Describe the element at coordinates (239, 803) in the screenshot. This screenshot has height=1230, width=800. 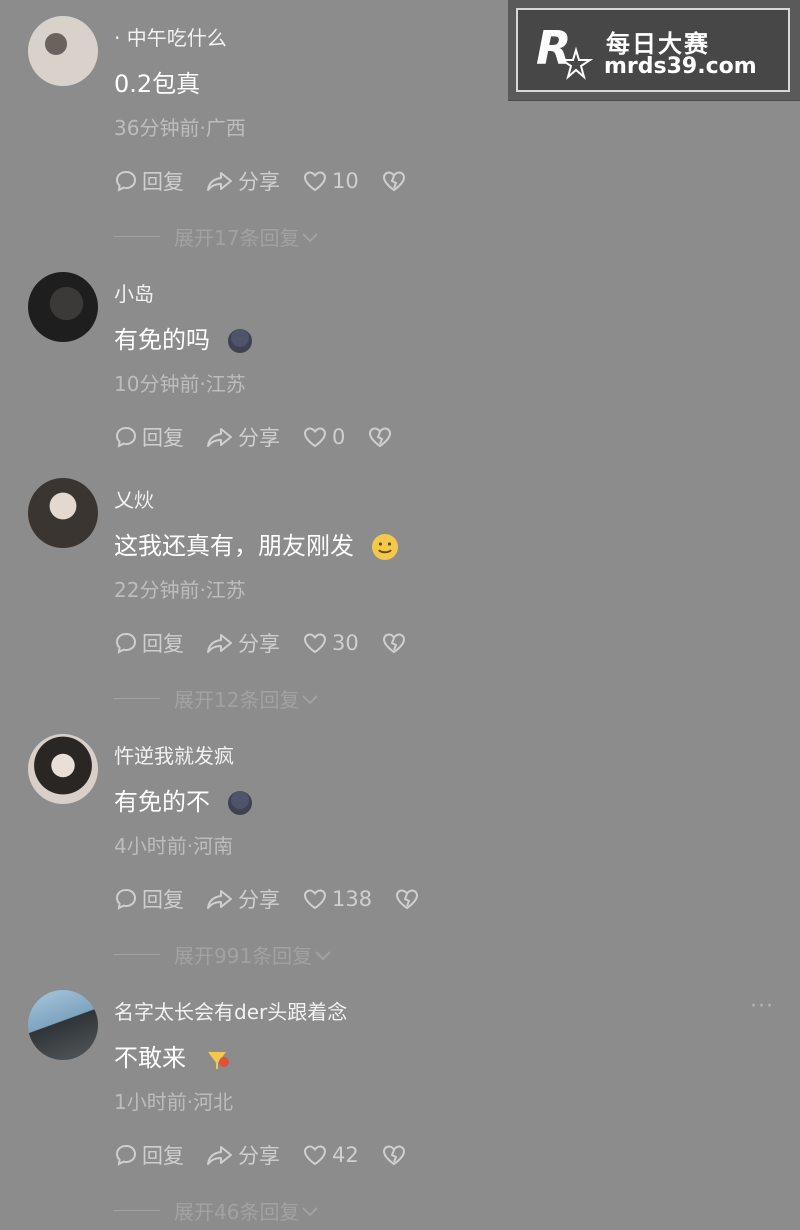
I see `dark-blob-emoji-icon` at that location.